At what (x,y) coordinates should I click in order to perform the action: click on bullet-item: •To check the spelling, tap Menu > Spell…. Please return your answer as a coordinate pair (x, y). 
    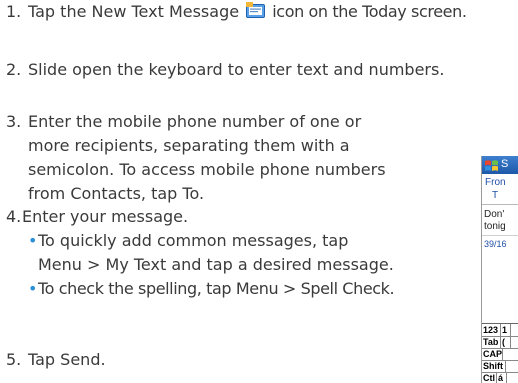
    Looking at the image, I should click on (200, 289).